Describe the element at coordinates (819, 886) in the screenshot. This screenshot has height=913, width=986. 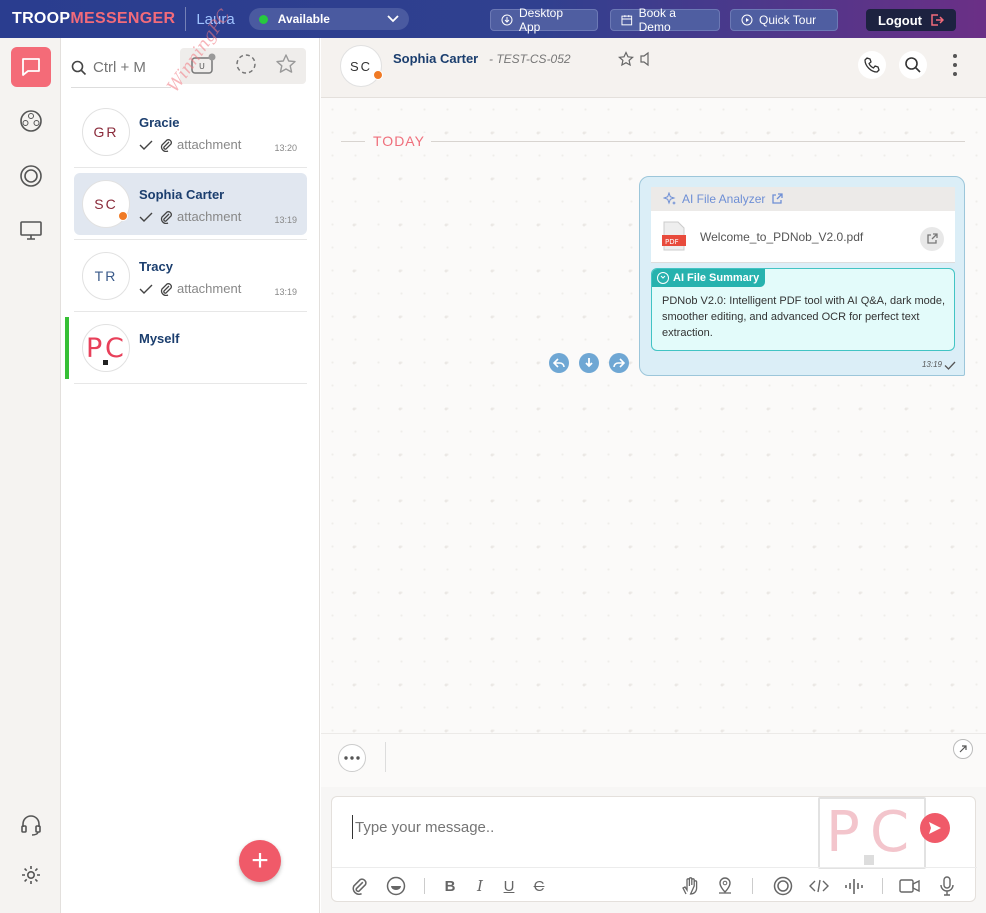
I see `code-button` at that location.